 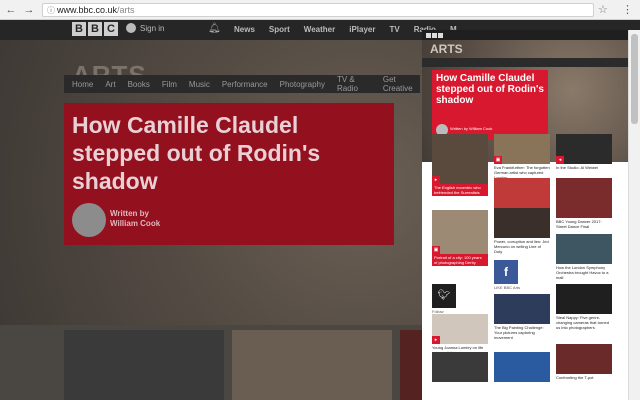 What do you see at coordinates (126, 10) in the screenshot?
I see `url-path: /arts` at bounding box center [126, 10].